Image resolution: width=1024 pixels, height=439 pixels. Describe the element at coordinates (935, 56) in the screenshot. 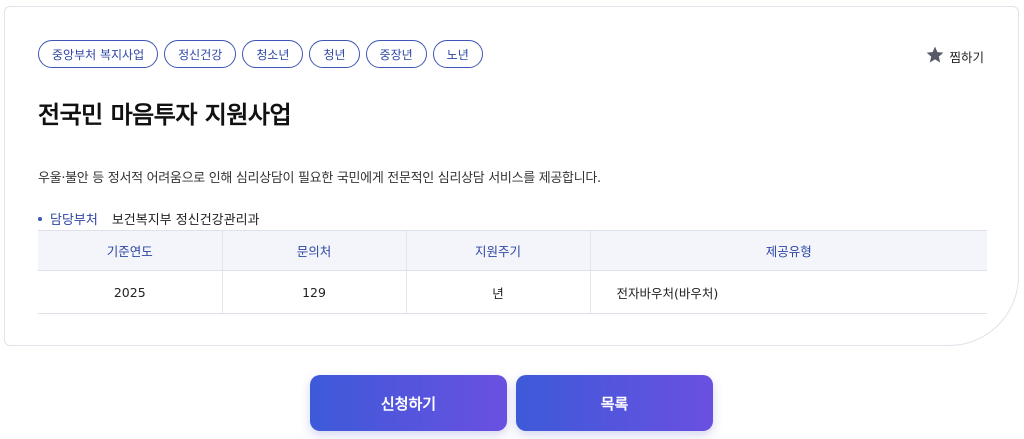

I see `star-icon` at that location.